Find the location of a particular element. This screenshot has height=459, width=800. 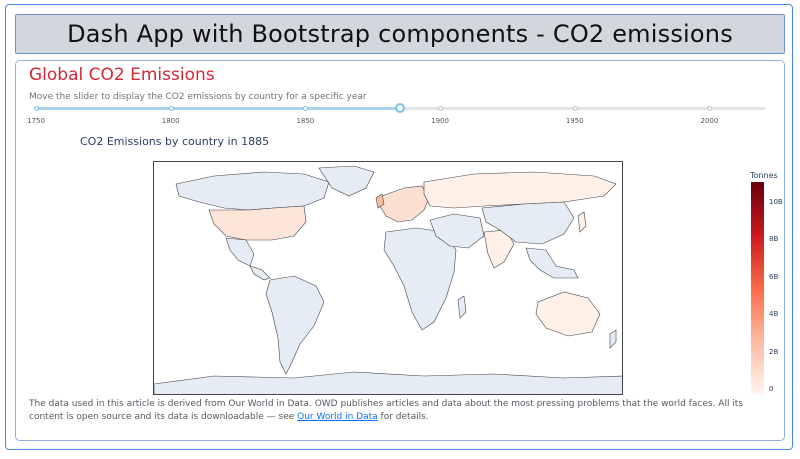

region-southeast-asia is located at coordinates (552, 263).